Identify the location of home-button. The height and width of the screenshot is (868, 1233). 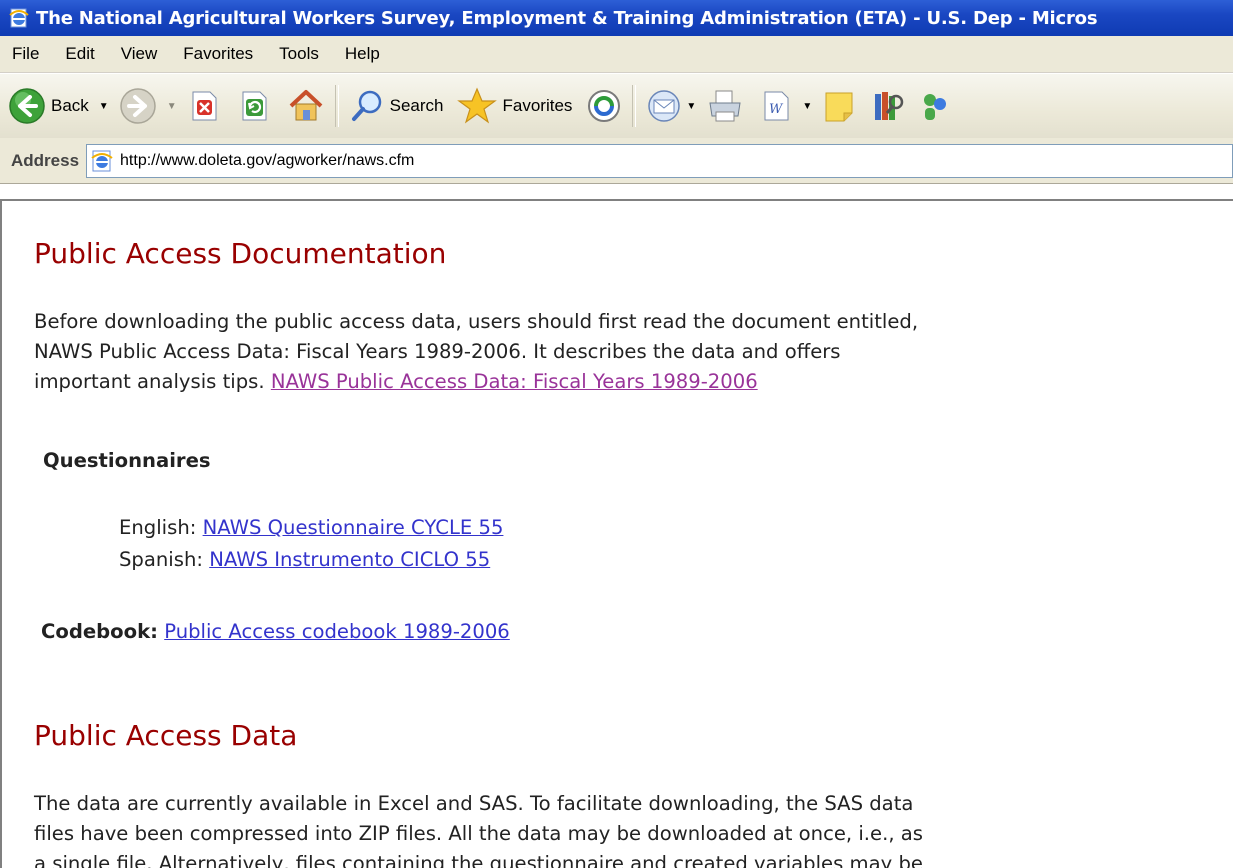
(306, 106).